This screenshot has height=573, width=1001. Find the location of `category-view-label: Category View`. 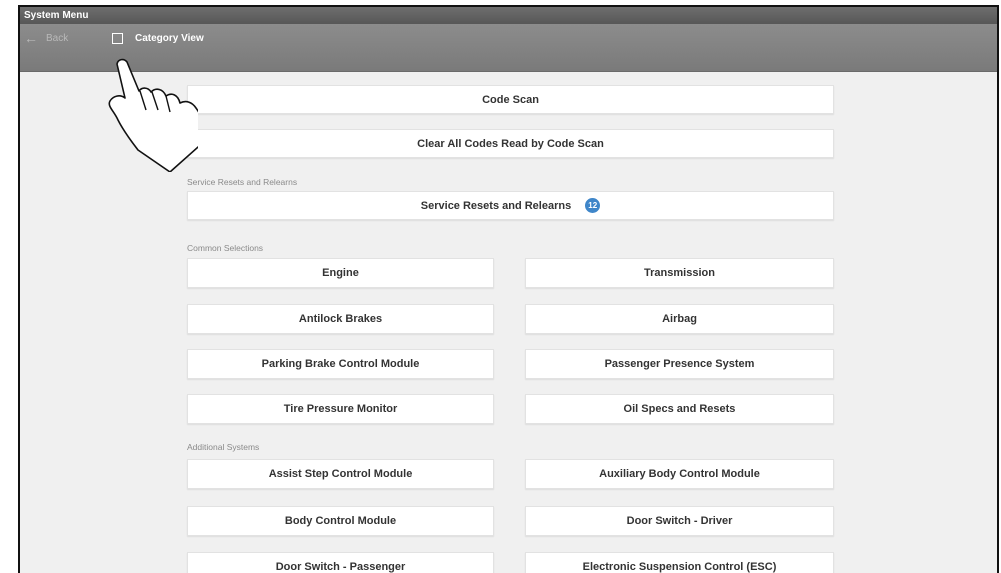

category-view-label: Category View is located at coordinates (169, 38).